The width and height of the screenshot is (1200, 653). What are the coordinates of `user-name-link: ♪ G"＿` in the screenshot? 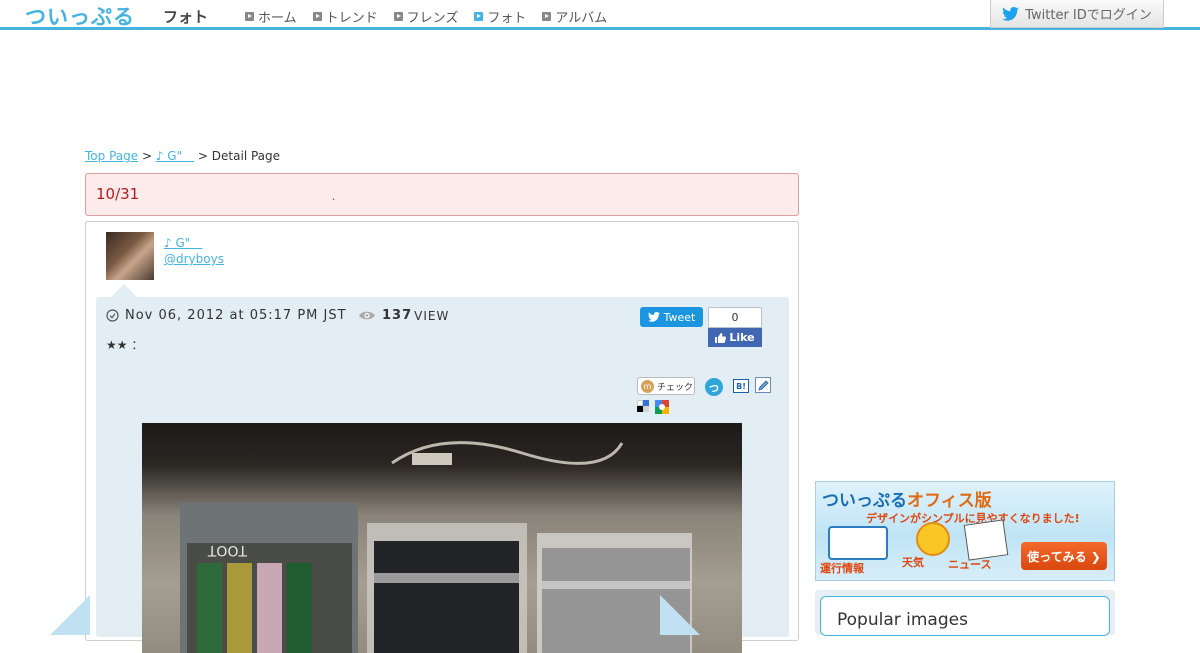 It's located at (183, 242).